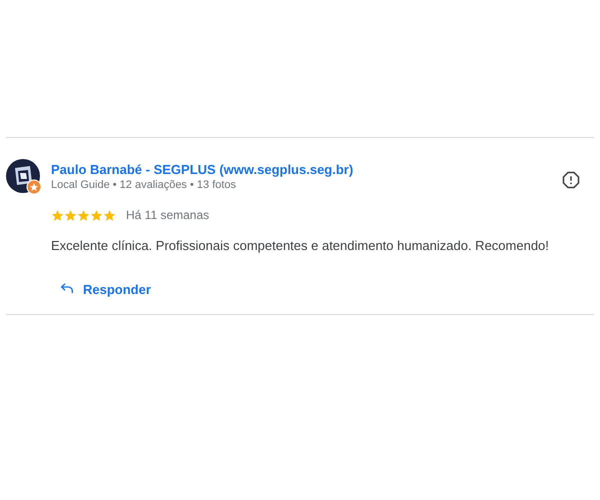 The width and height of the screenshot is (600, 500). What do you see at coordinates (168, 215) in the screenshot?
I see `review-time: Há 11 semanas` at bounding box center [168, 215].